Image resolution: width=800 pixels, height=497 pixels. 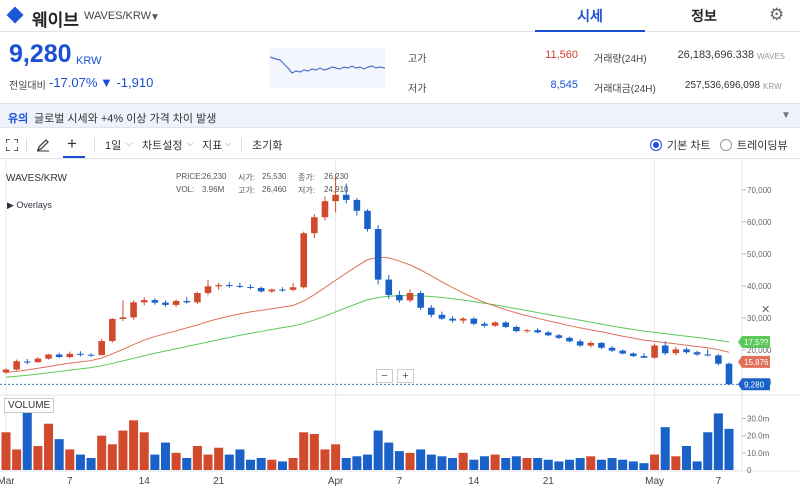 I want to click on notice-tag: 유의, so click(x=18, y=119).